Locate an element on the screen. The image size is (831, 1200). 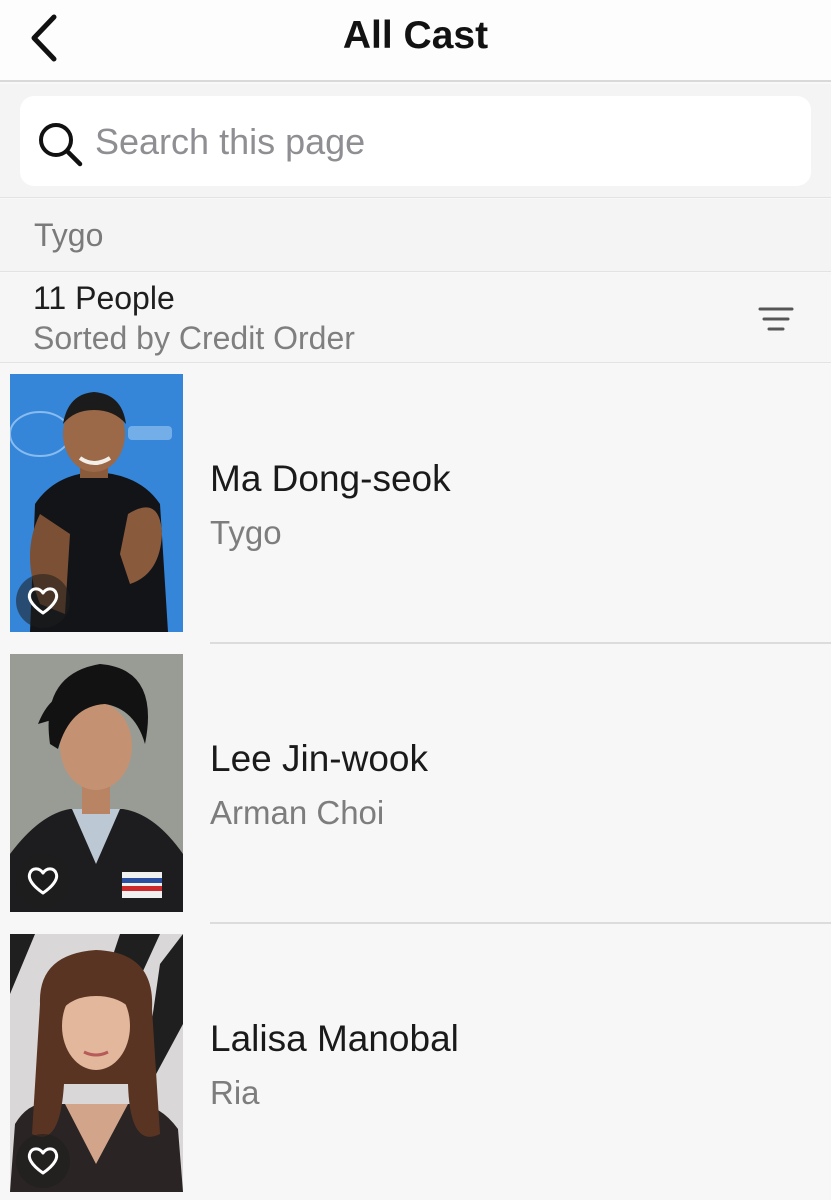
actor-name: Lalisa Manobal is located at coordinates (334, 1038).